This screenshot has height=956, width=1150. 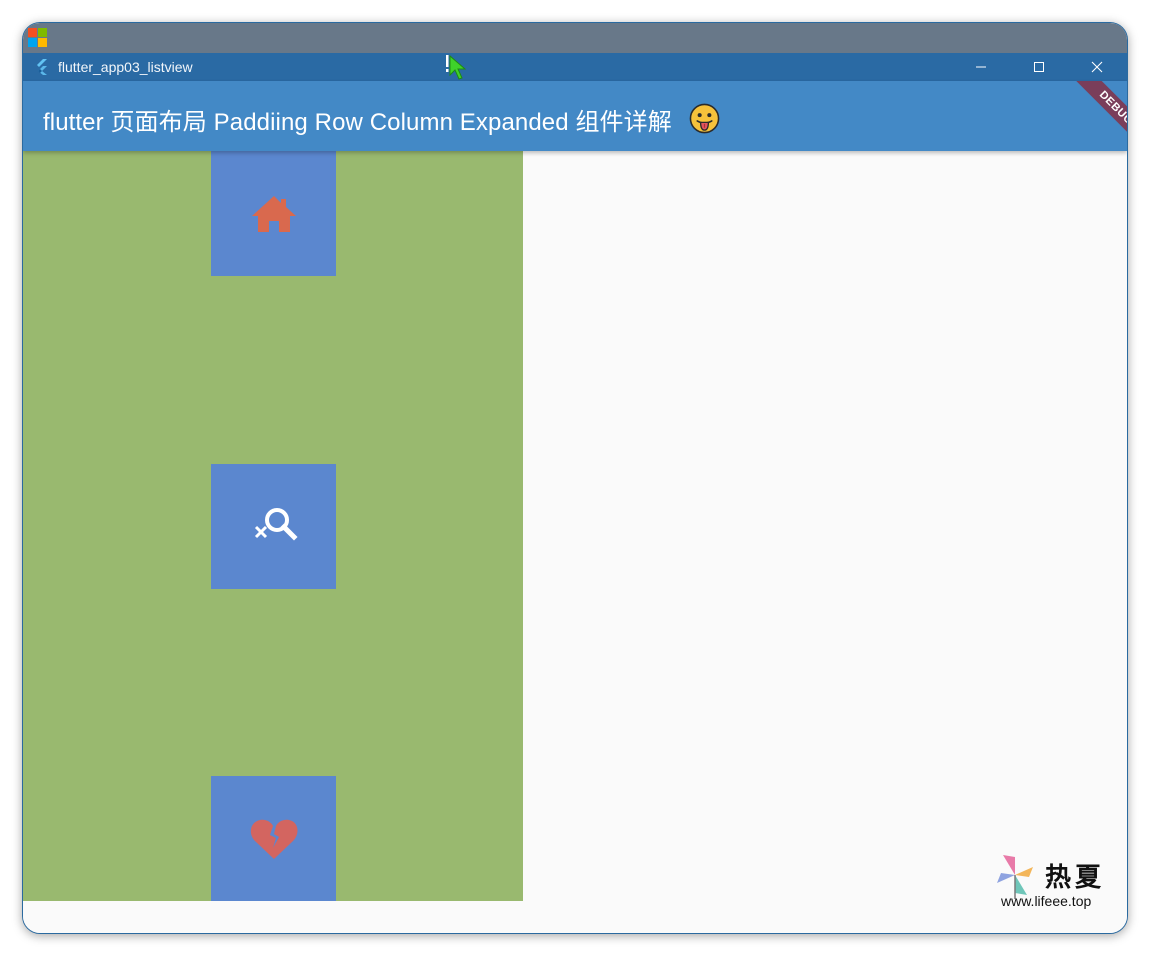 What do you see at coordinates (125, 67) in the screenshot?
I see `window-title: flutter_app03_listview` at bounding box center [125, 67].